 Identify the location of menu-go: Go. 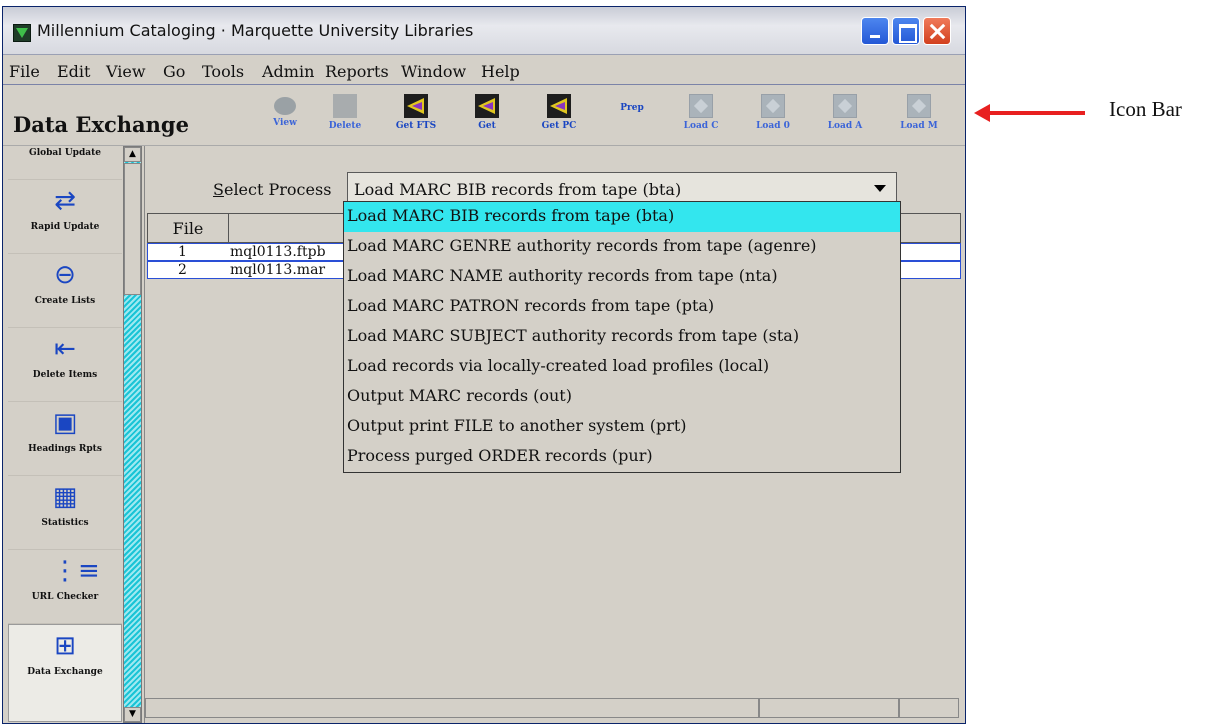
(174, 71).